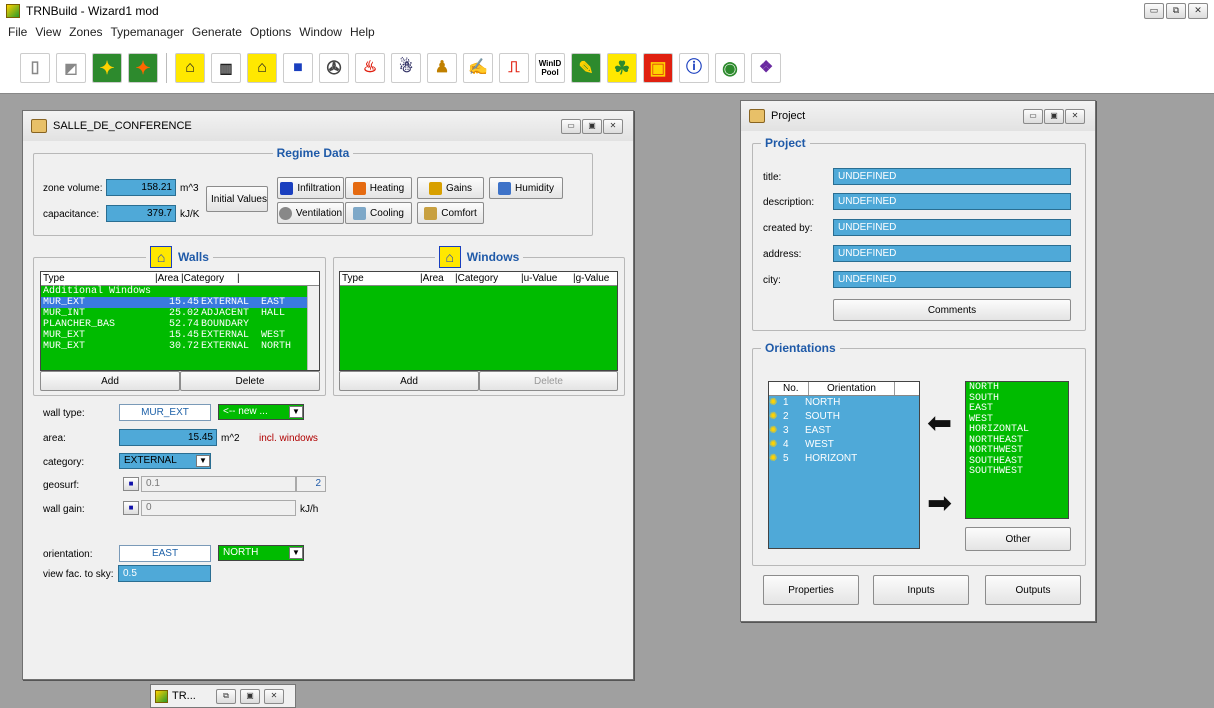  What do you see at coordinates (1154, 11) in the screenshot?
I see `minimize-button: ▭` at bounding box center [1154, 11].